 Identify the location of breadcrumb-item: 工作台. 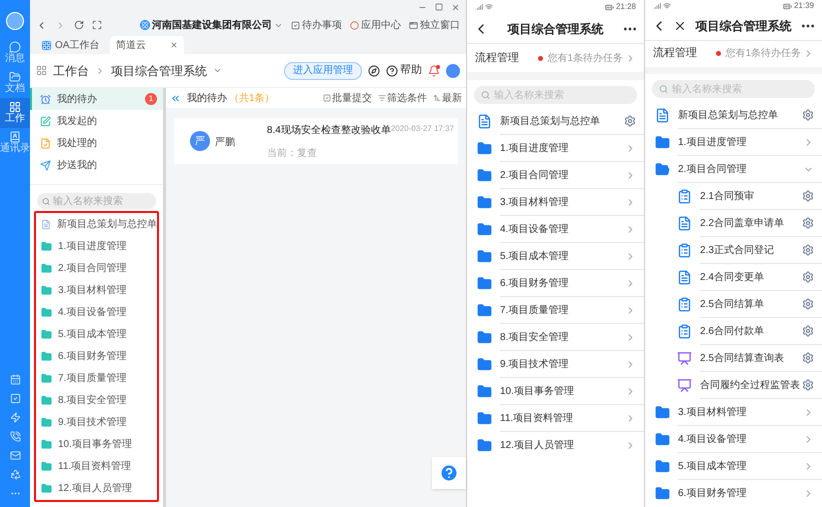
(71, 71).